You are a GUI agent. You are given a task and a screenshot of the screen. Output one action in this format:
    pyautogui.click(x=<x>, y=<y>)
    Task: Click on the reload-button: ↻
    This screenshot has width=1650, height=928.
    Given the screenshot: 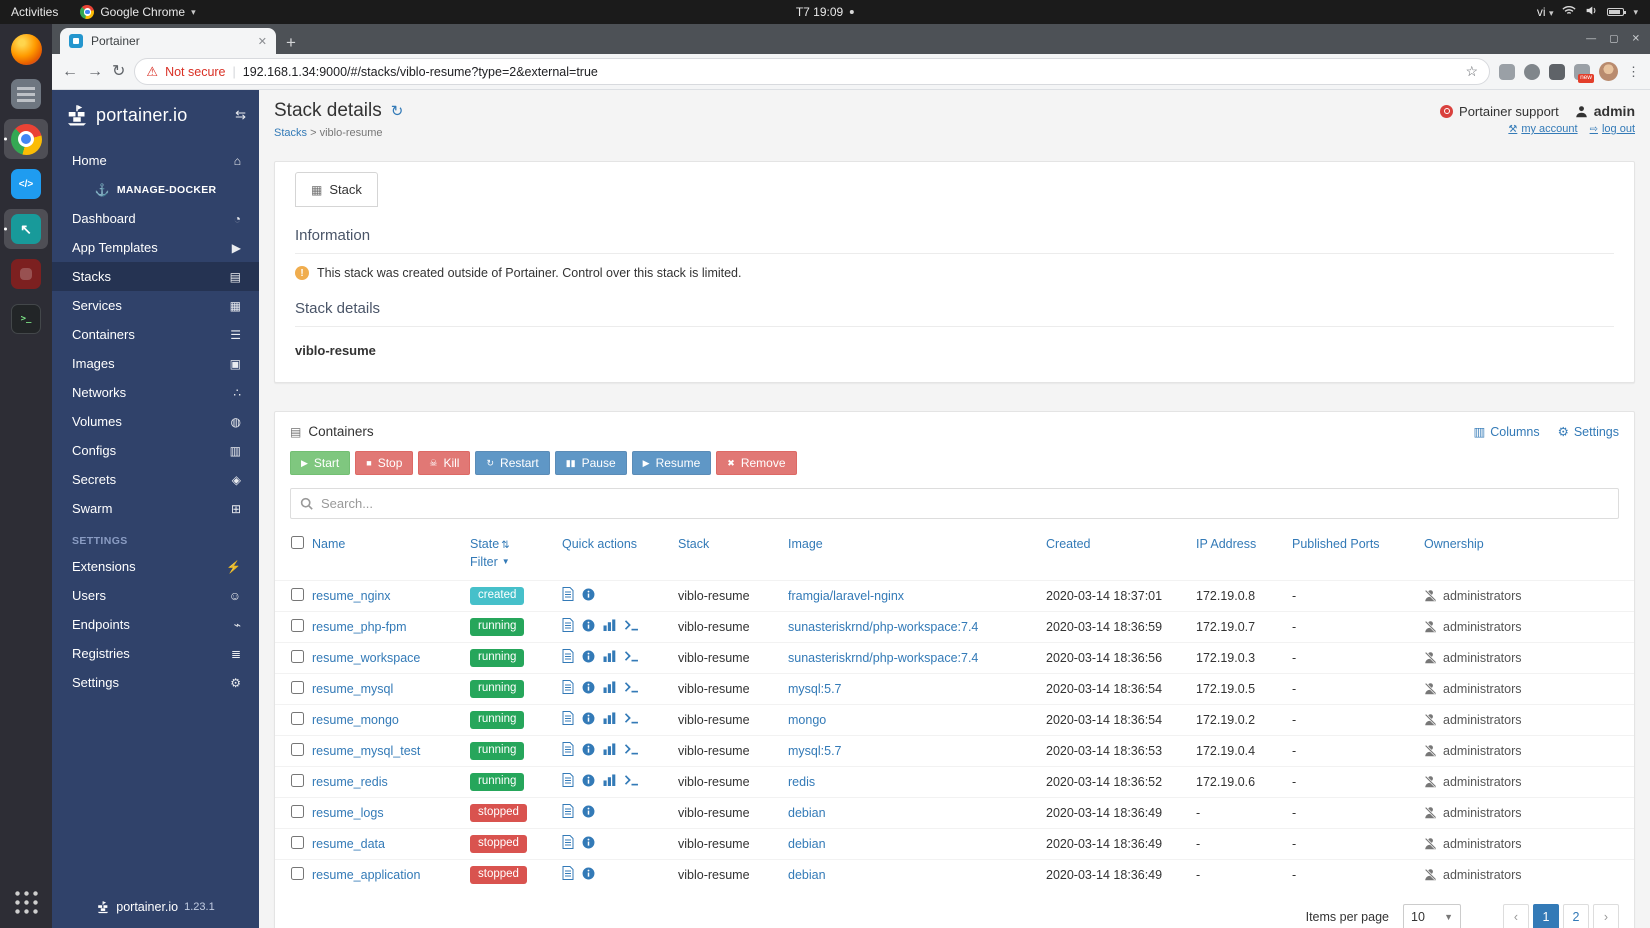 What is the action you would take?
    pyautogui.click(x=118, y=71)
    